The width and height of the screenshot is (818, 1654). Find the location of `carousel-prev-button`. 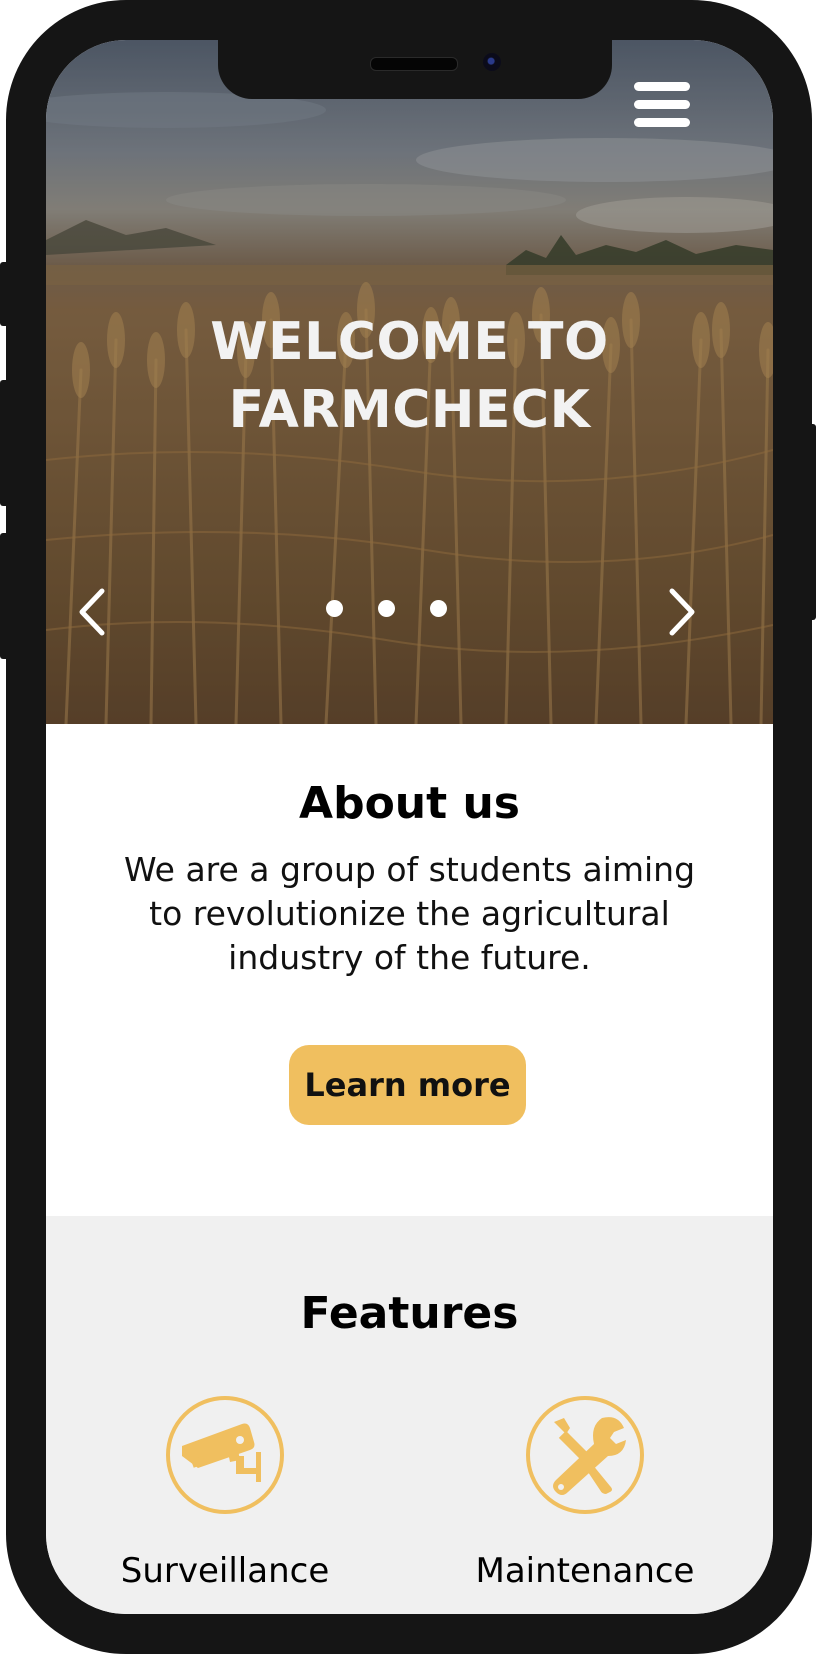

carousel-prev-button is located at coordinates (92, 612).